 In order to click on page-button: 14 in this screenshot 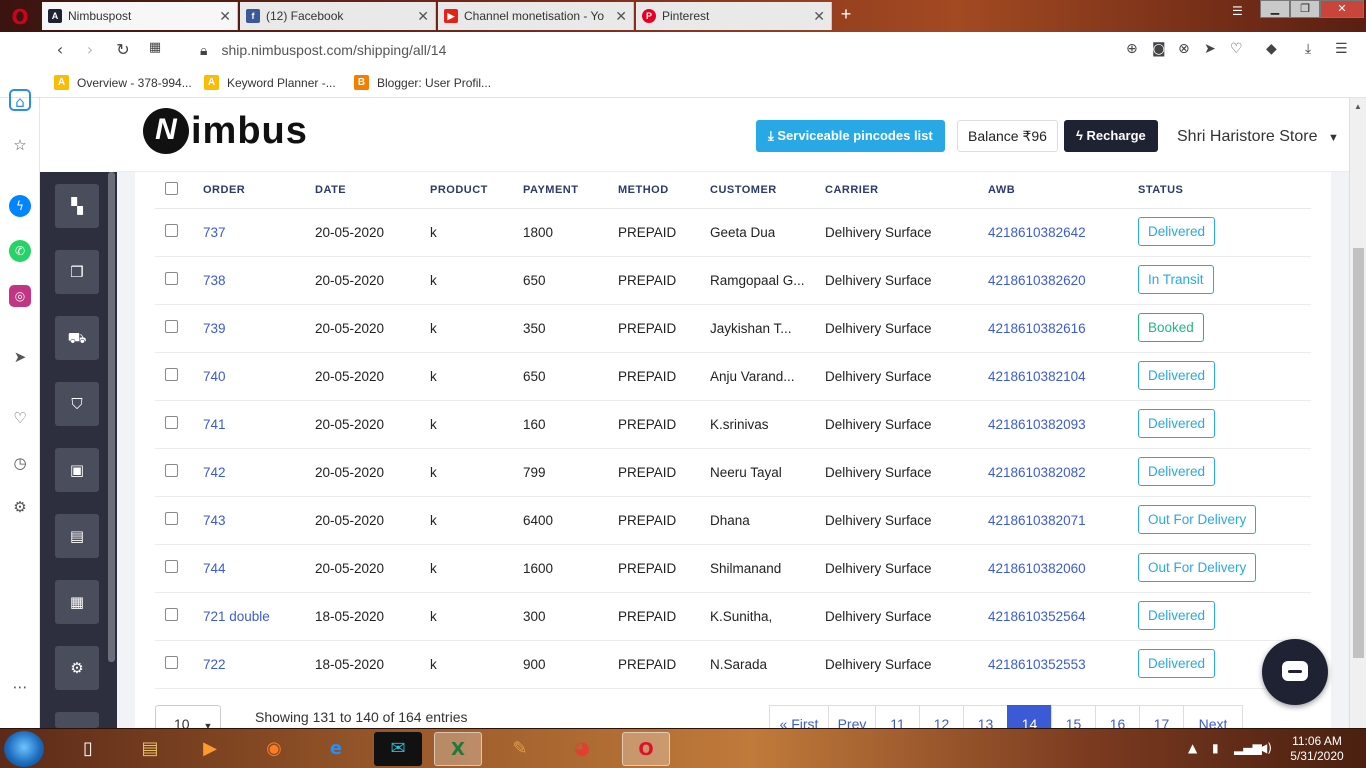, I will do `click(1029, 716)`.